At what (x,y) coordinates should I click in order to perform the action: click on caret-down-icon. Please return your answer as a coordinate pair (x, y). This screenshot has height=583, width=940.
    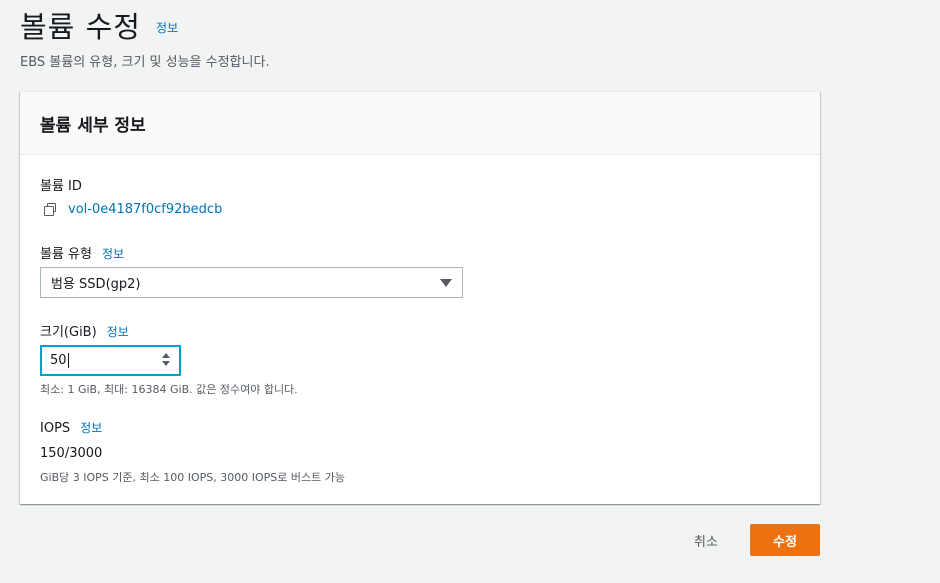
    Looking at the image, I should click on (446, 283).